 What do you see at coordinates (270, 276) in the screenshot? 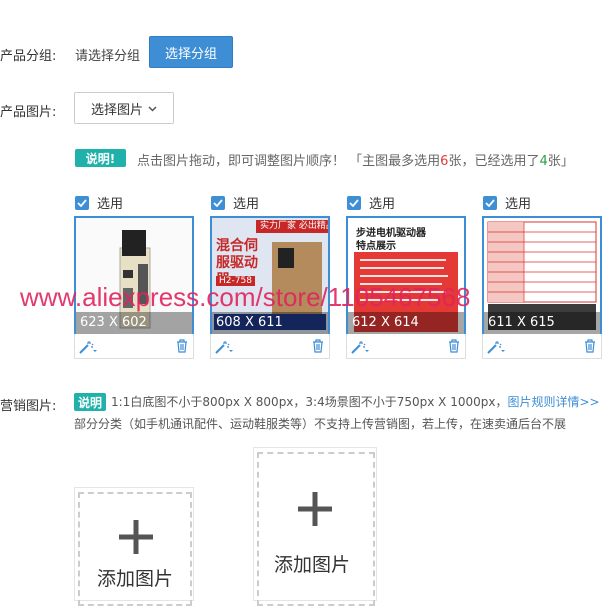
I see `thumbnail-2: 实力厂家 必出精品 混合伺服驱动器 H2-758 608 X 611` at bounding box center [270, 276].